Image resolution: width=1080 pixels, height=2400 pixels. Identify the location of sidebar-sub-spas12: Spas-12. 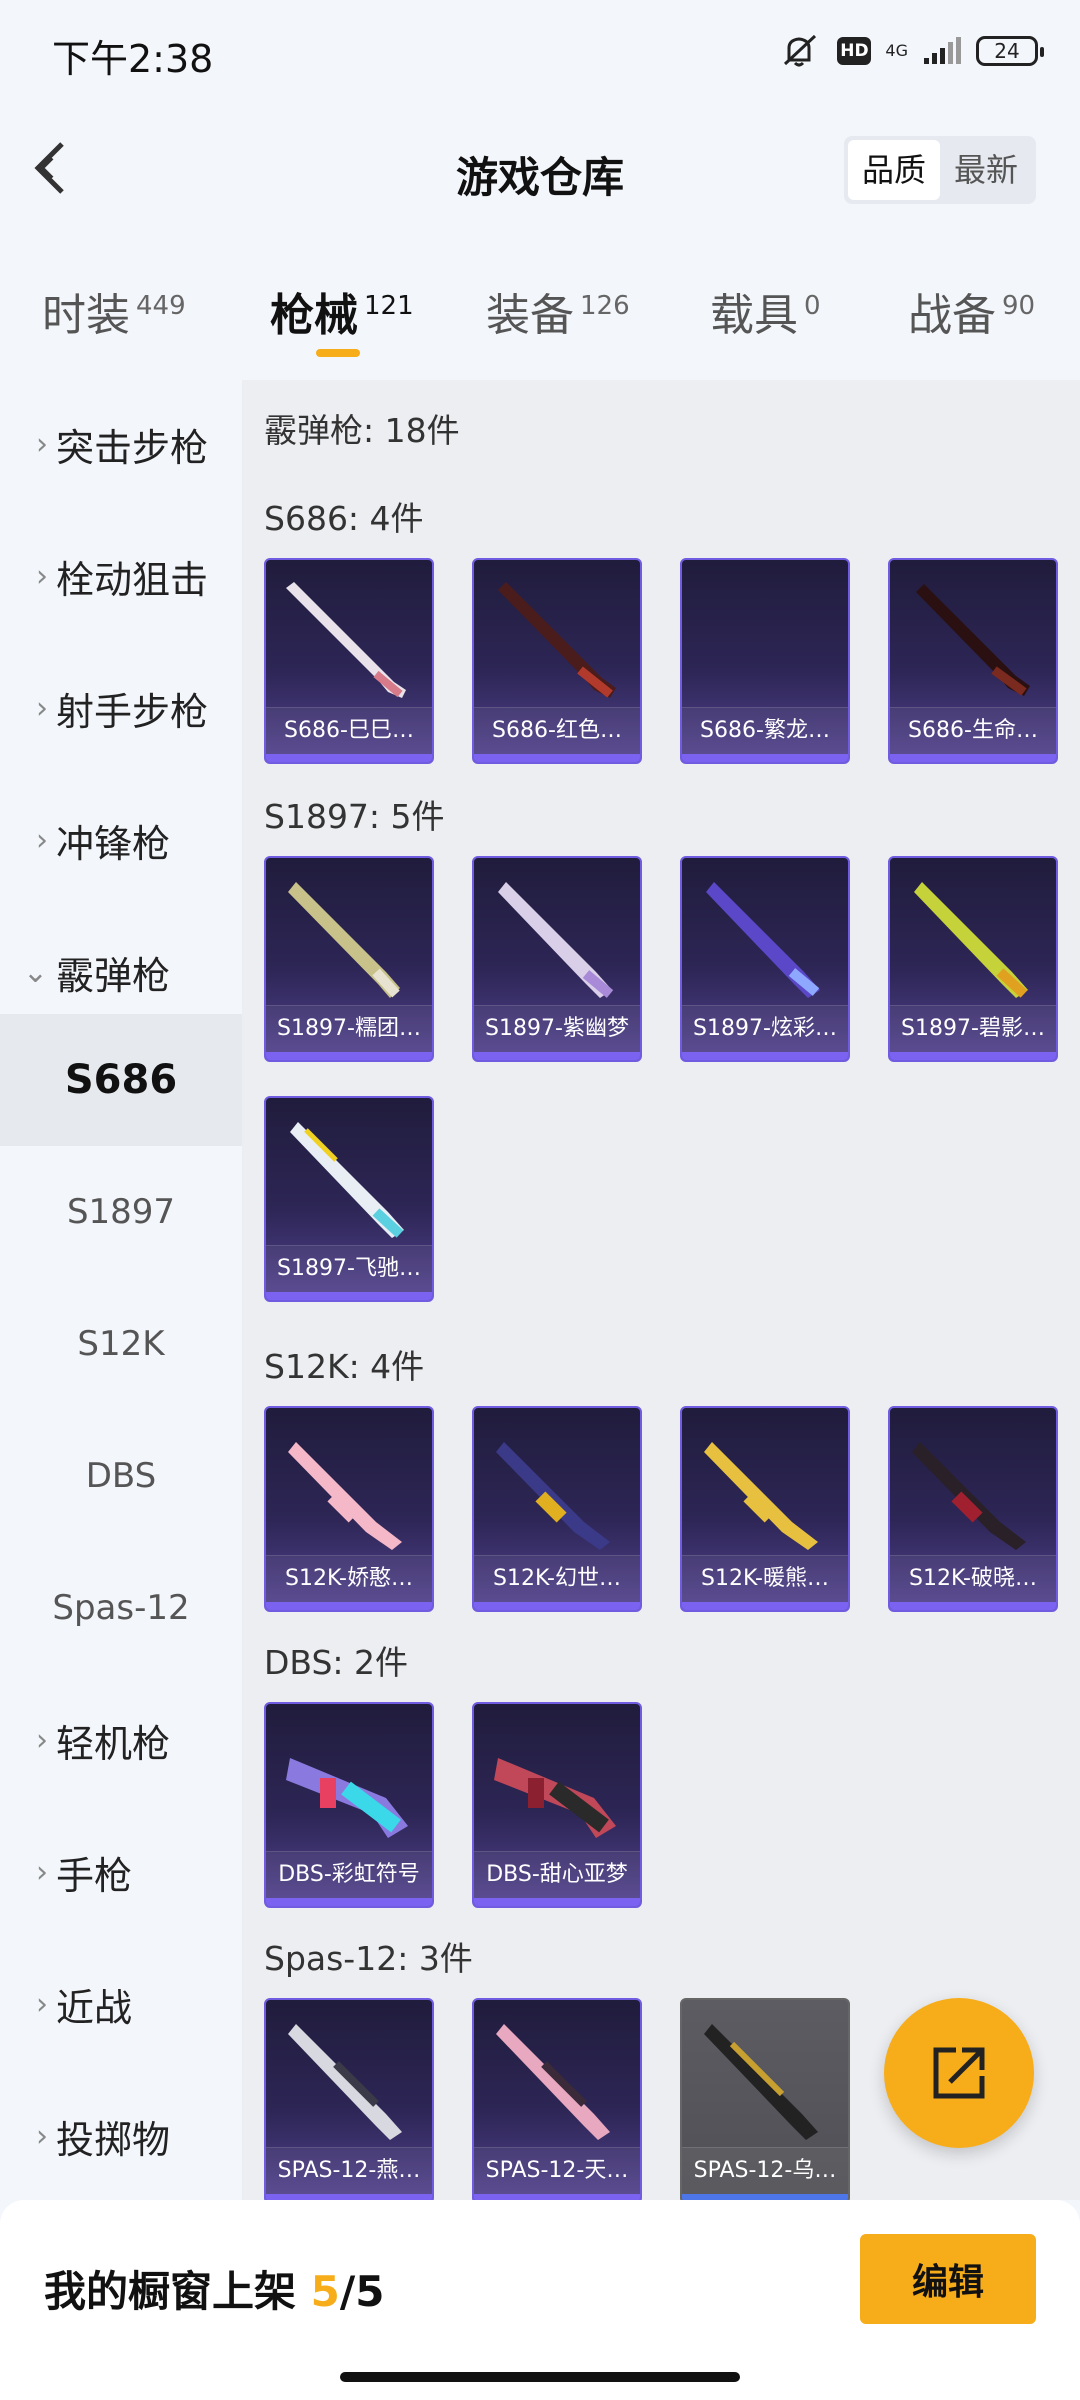
(121, 1608).